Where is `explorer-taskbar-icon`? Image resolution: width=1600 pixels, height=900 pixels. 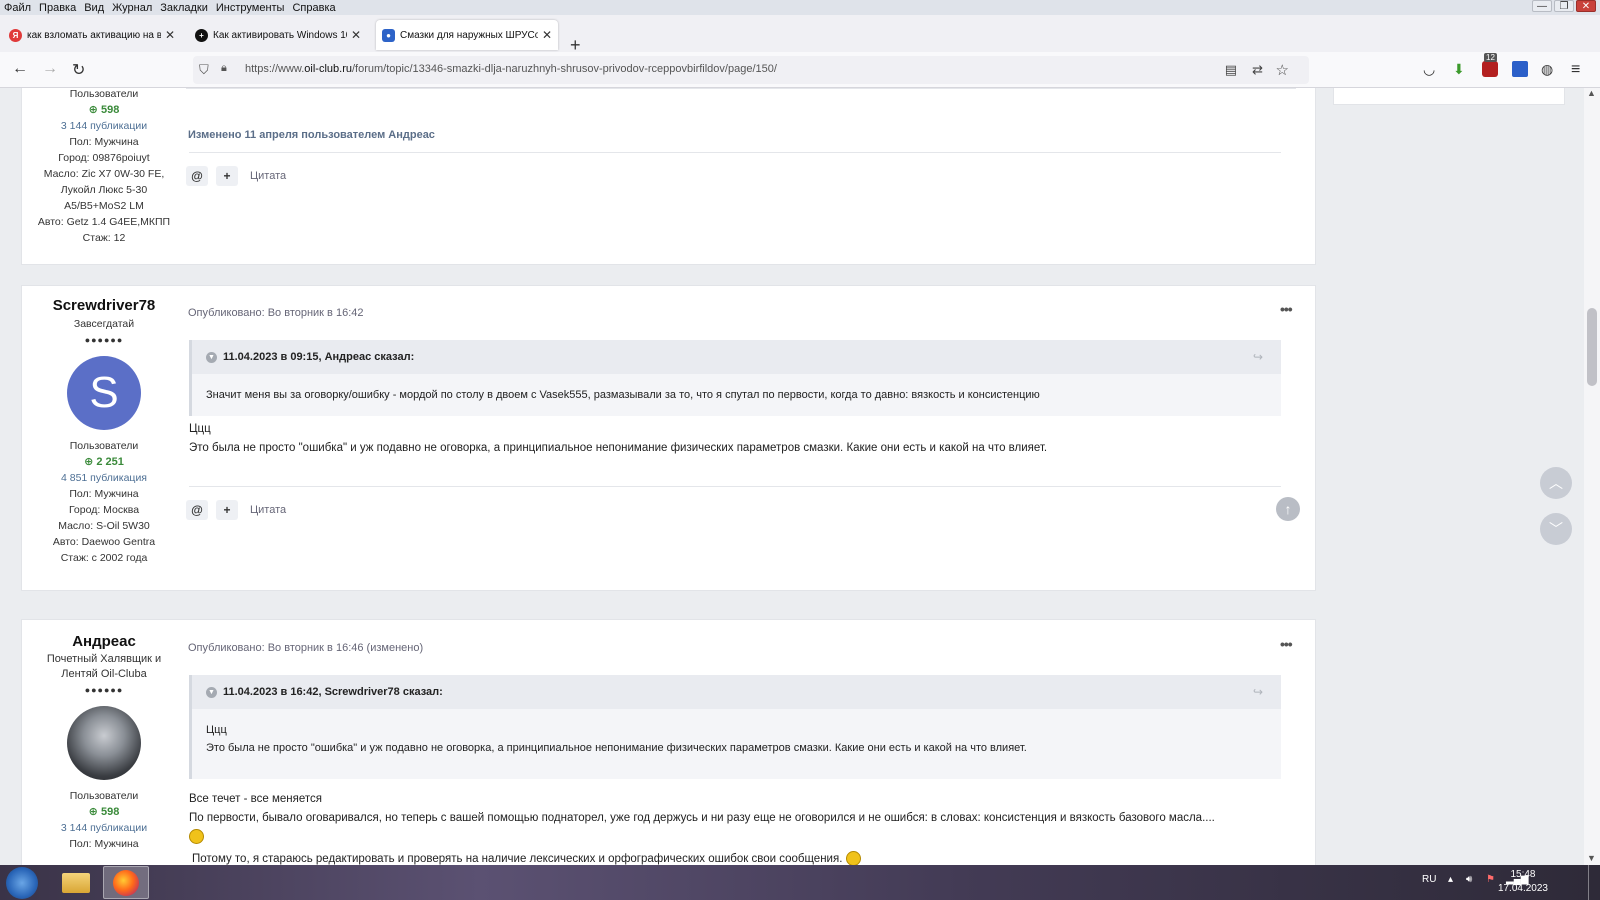 explorer-taskbar-icon is located at coordinates (76, 882).